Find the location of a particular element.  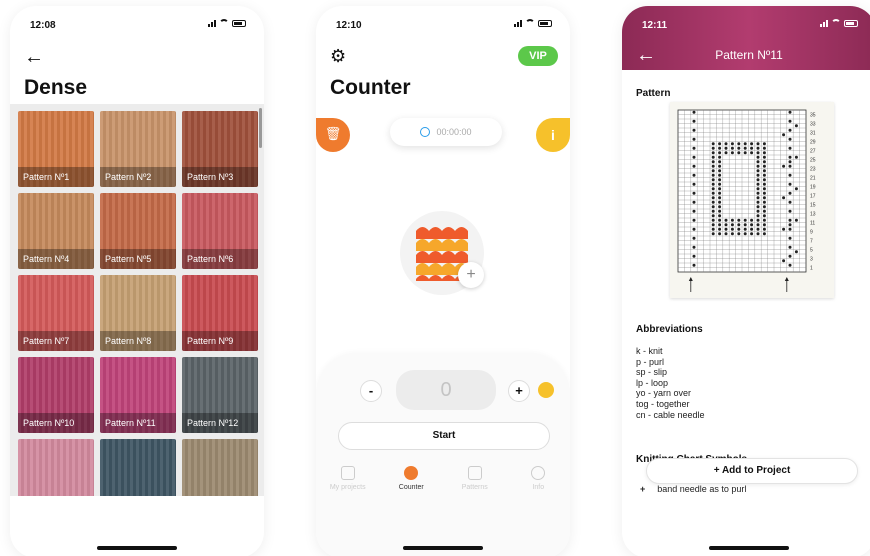

row-number: 25 is located at coordinates (813, 161).